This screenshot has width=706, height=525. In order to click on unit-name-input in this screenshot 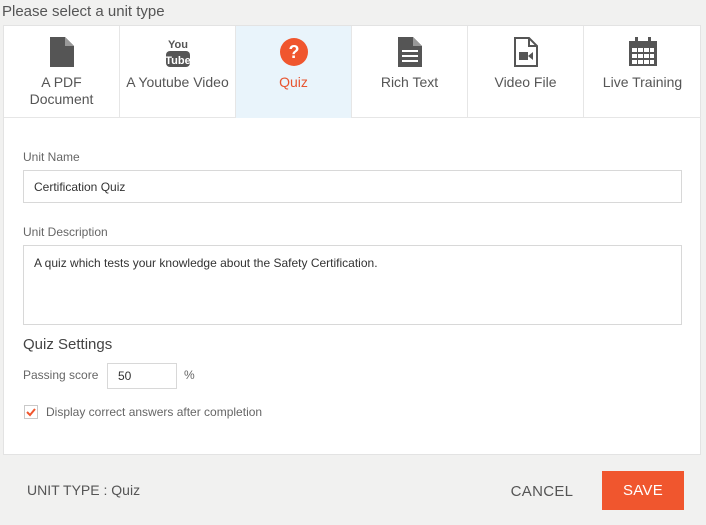, I will do `click(352, 186)`.